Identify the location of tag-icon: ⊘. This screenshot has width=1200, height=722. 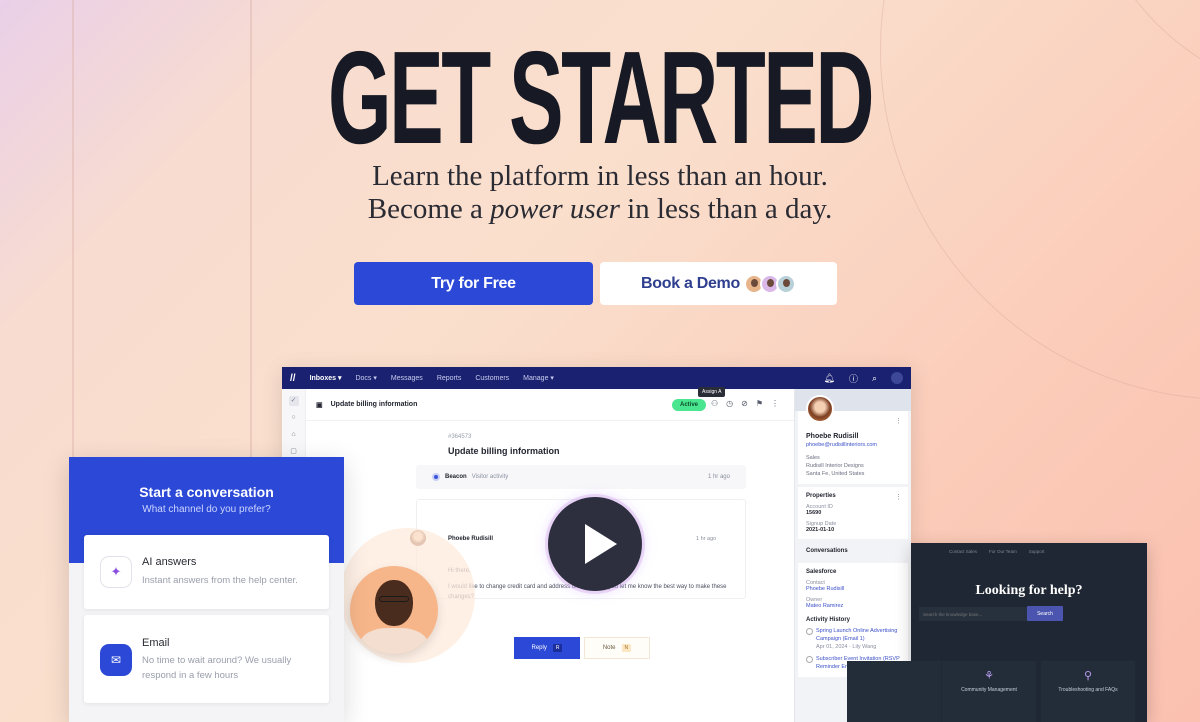
(744, 403).